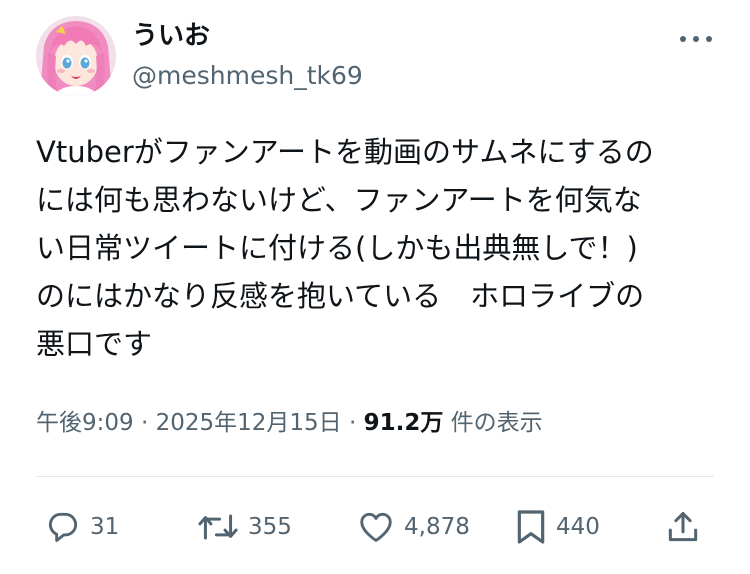  I want to click on heart-icon, so click(376, 527).